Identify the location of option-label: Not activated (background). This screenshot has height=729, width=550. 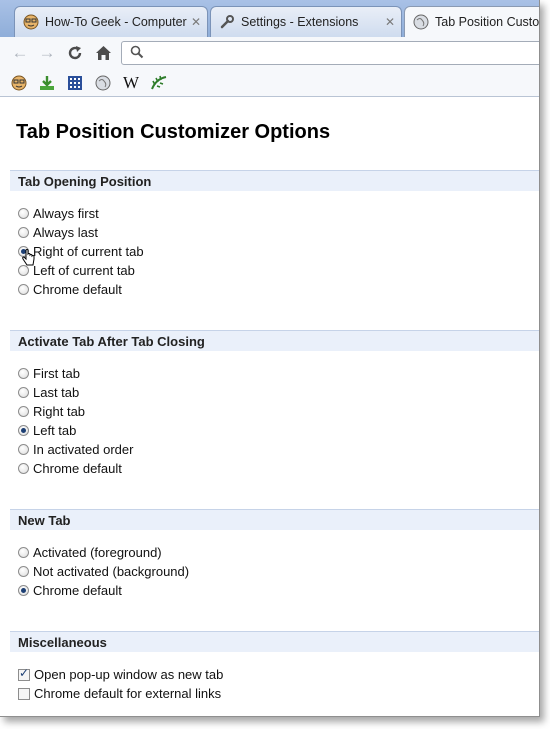
(111, 571).